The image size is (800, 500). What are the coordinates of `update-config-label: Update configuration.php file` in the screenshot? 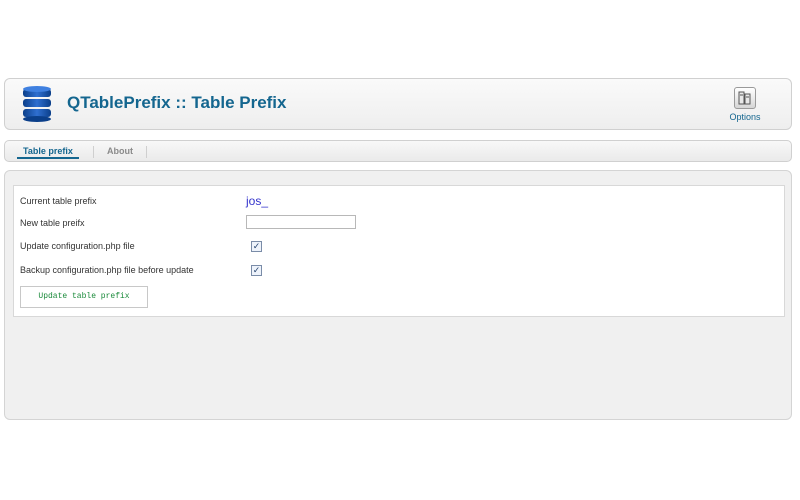 It's located at (77, 246).